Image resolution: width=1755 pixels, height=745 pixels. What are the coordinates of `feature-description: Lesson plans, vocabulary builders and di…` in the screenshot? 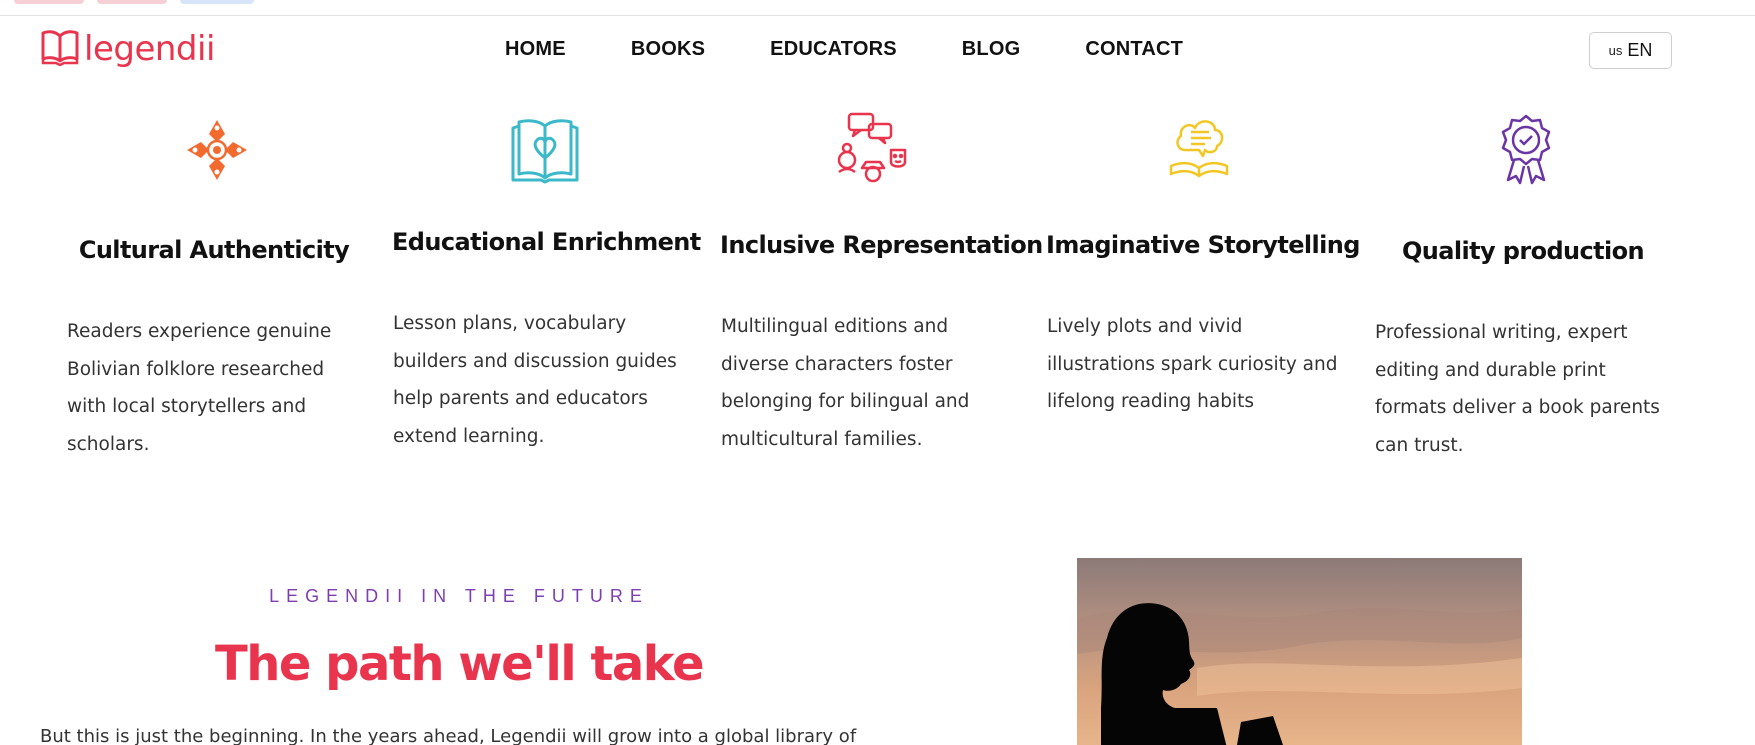 It's located at (535, 380).